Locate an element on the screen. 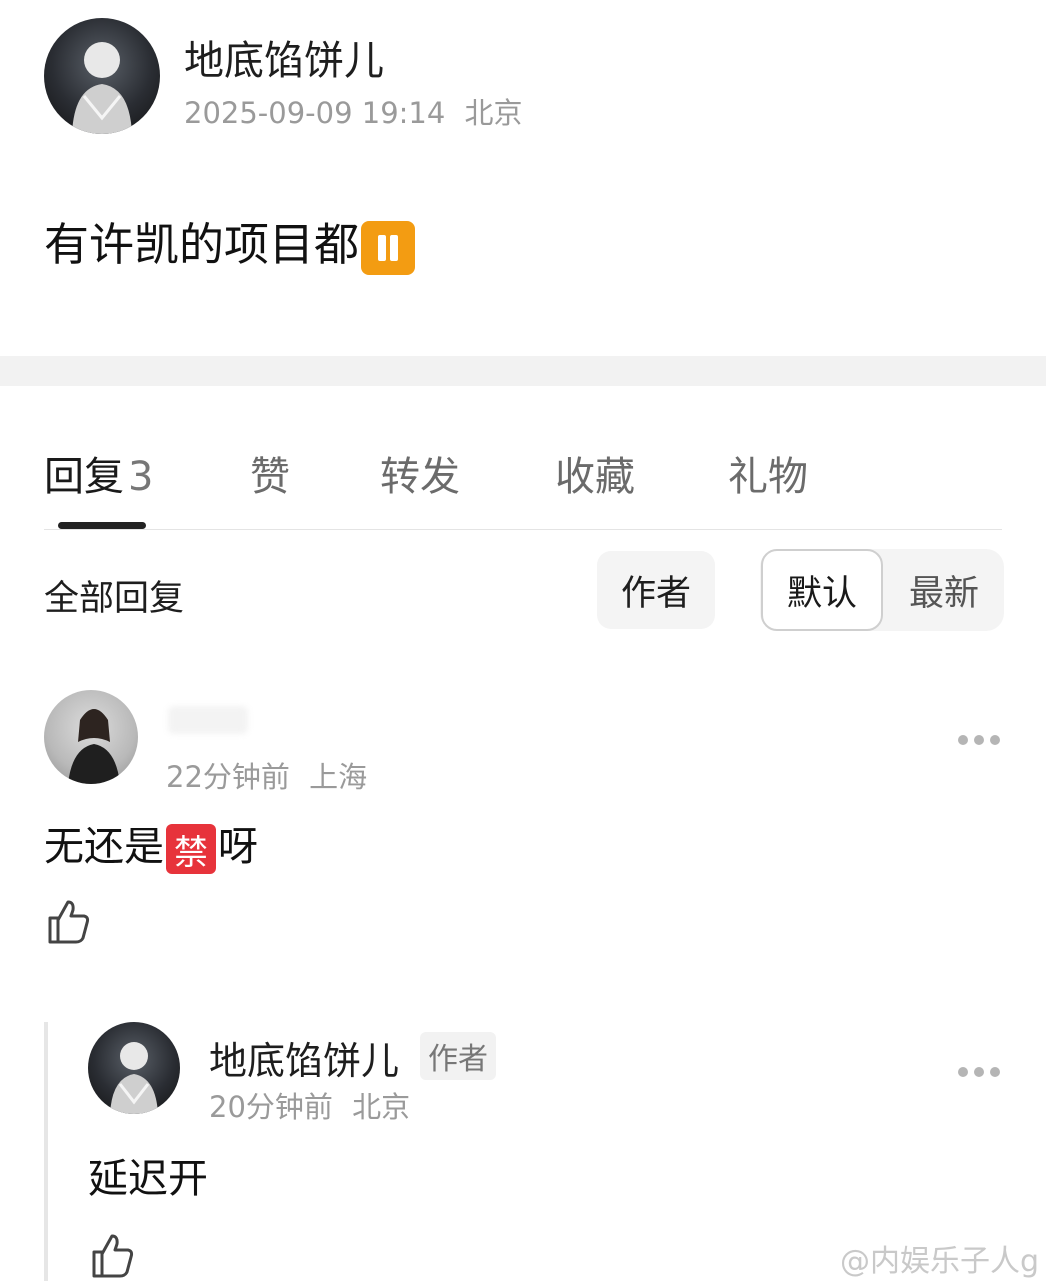 This screenshot has height=1282, width=1046. post-meta: 2025-09-09 19:14 北京 is located at coordinates (353, 111).